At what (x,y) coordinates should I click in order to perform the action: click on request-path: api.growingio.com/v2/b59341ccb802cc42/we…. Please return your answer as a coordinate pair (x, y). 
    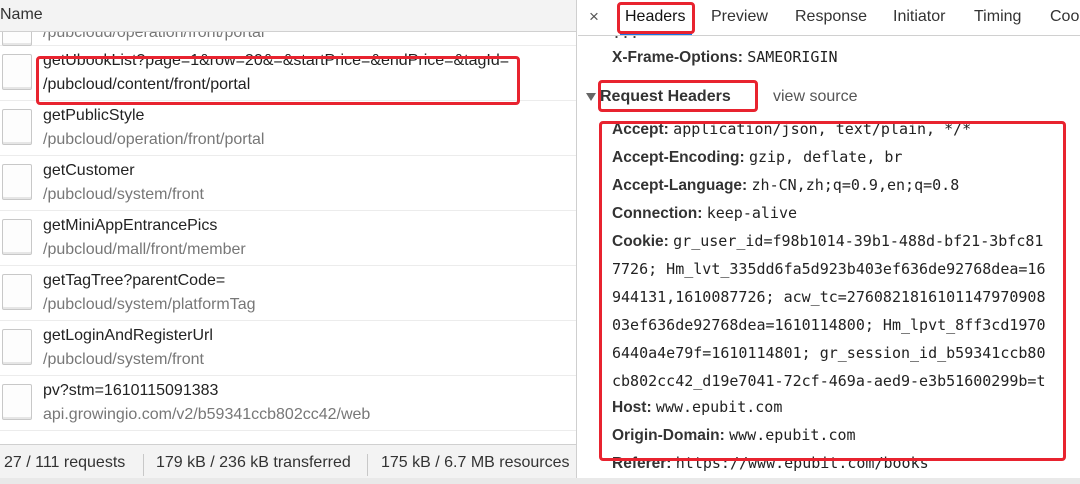
    Looking at the image, I should click on (207, 414).